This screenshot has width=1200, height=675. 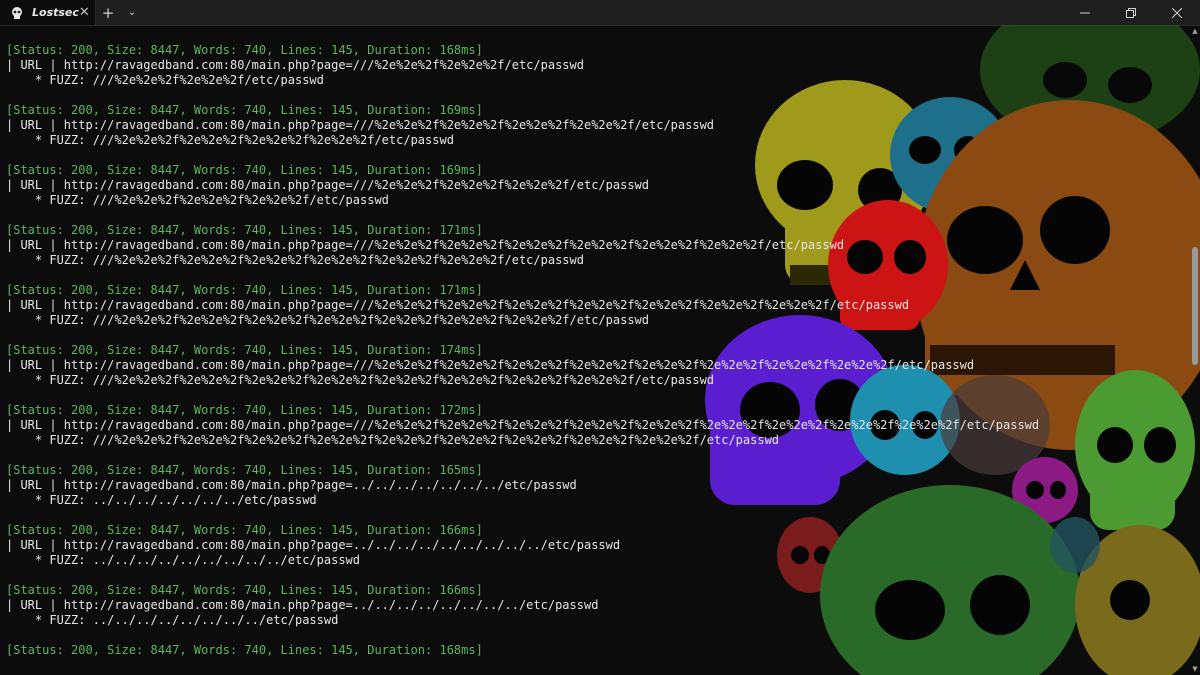 I want to click on scrollbar: ▲ ▼, so click(x=1195, y=350).